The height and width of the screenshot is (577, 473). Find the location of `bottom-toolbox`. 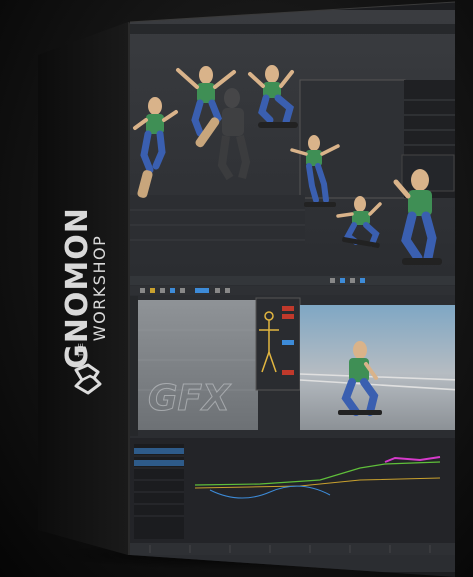

bottom-toolbox is located at coordinates (134, 366).